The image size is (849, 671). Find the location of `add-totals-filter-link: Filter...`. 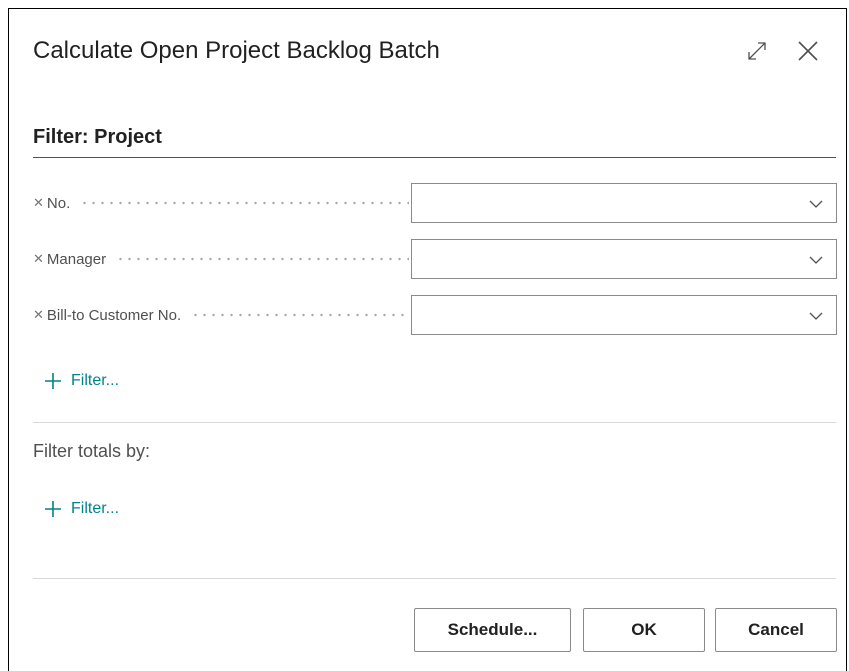

add-totals-filter-link: Filter... is located at coordinates (81, 509).